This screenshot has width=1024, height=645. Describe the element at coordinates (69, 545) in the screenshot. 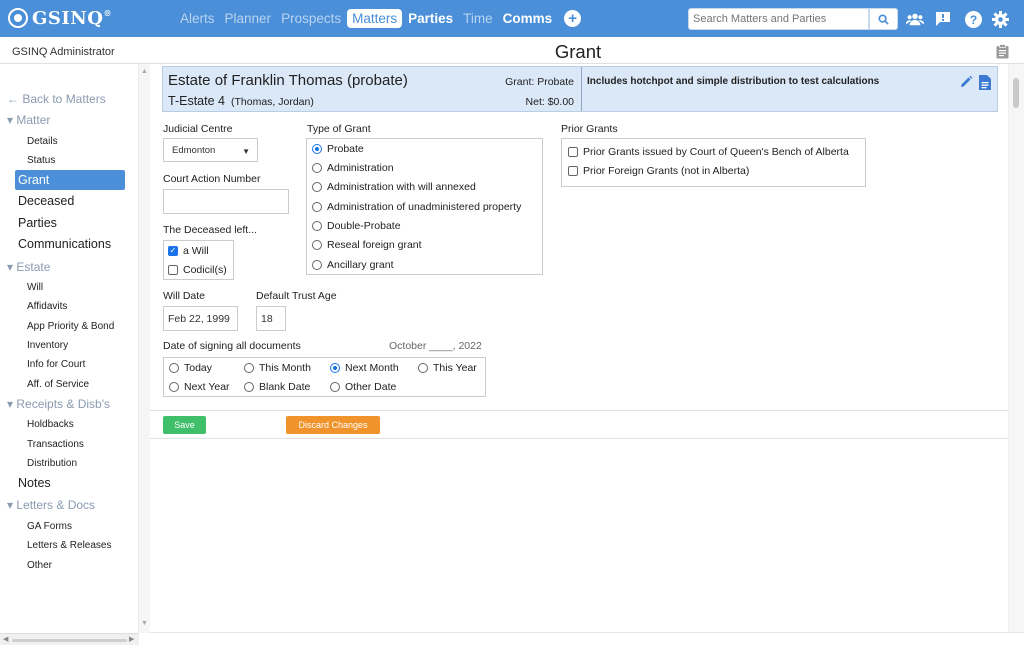

I see `sidebar-item-letters-releases: Letters & Releases` at that location.